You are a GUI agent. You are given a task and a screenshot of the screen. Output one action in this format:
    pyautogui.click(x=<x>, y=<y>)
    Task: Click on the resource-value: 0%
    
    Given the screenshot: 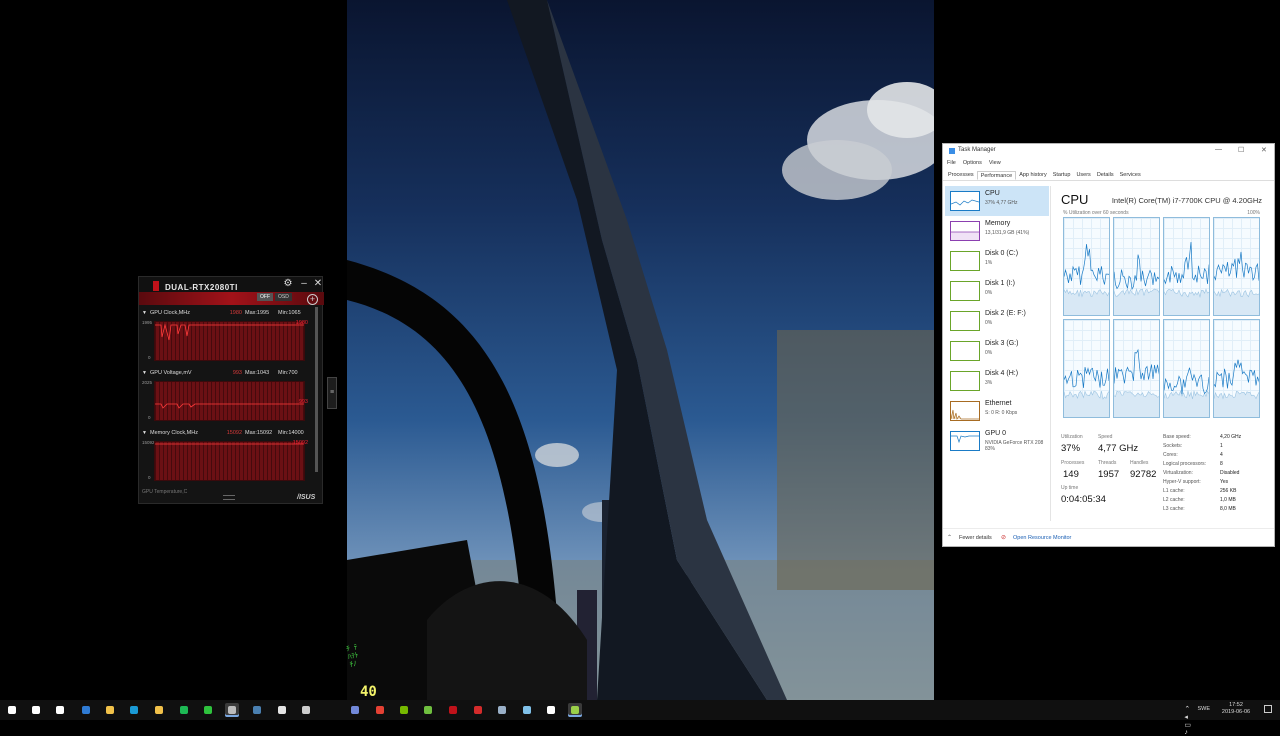 What is the action you would take?
    pyautogui.click(x=989, y=323)
    